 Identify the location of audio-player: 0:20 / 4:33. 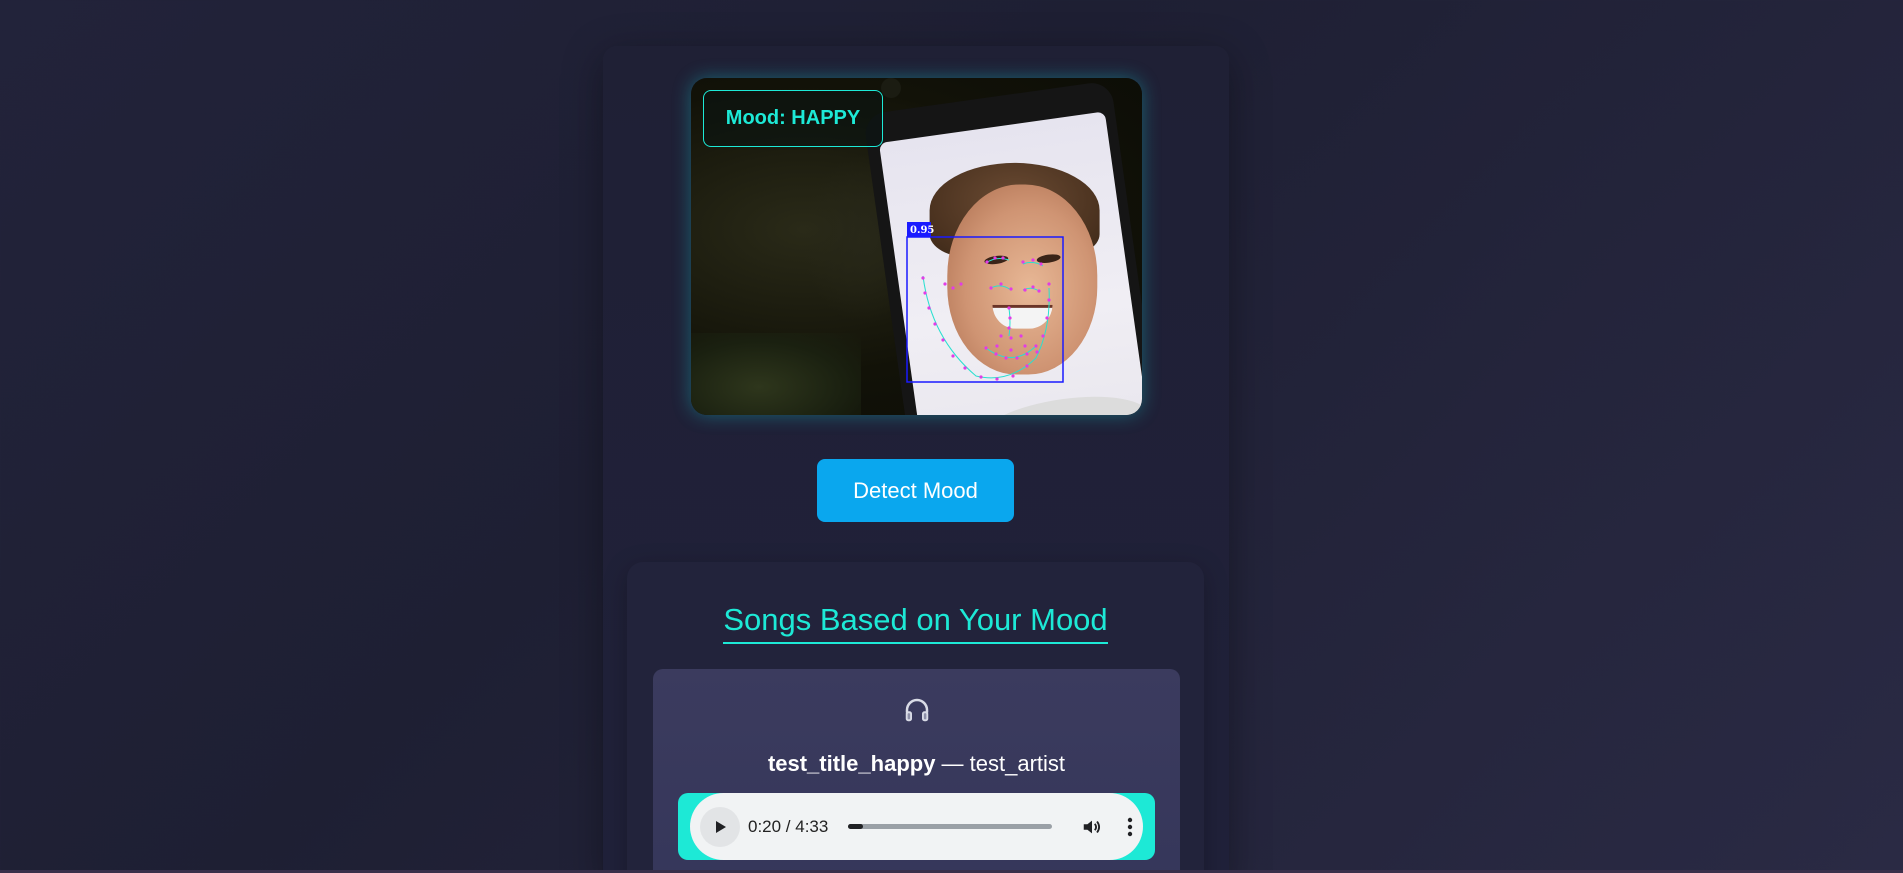
(916, 826).